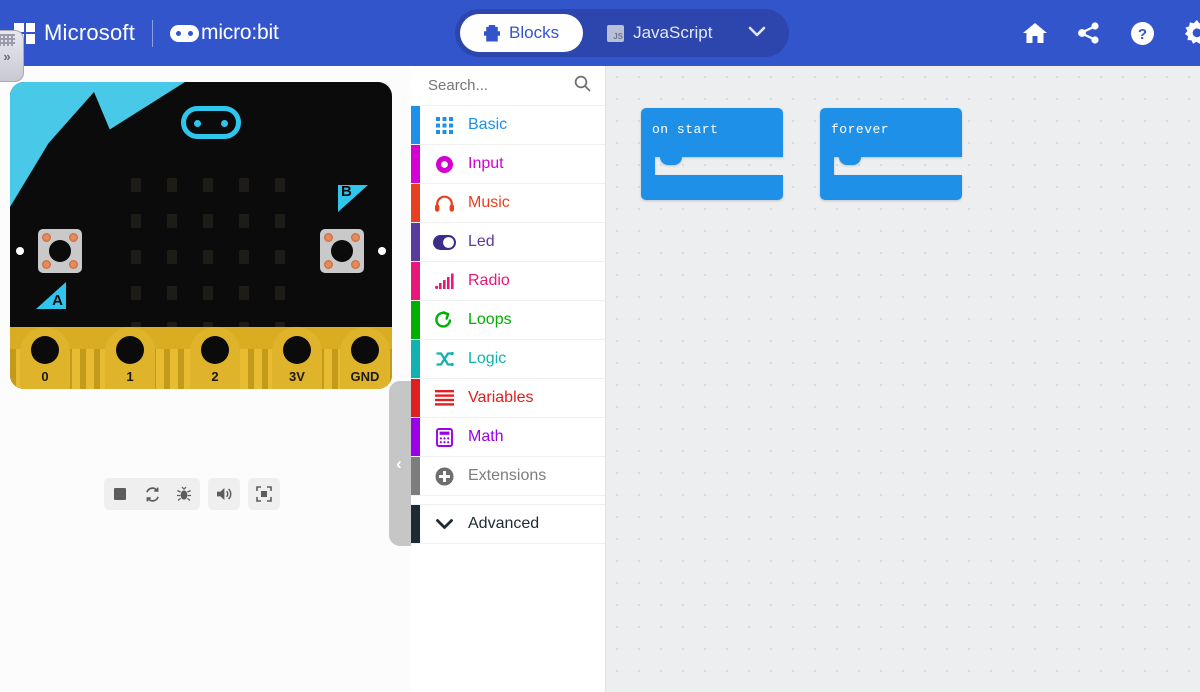 Image resolution: width=1200 pixels, height=692 pixels. Describe the element at coordinates (487, 358) in the screenshot. I see `category-label: Logic` at that location.